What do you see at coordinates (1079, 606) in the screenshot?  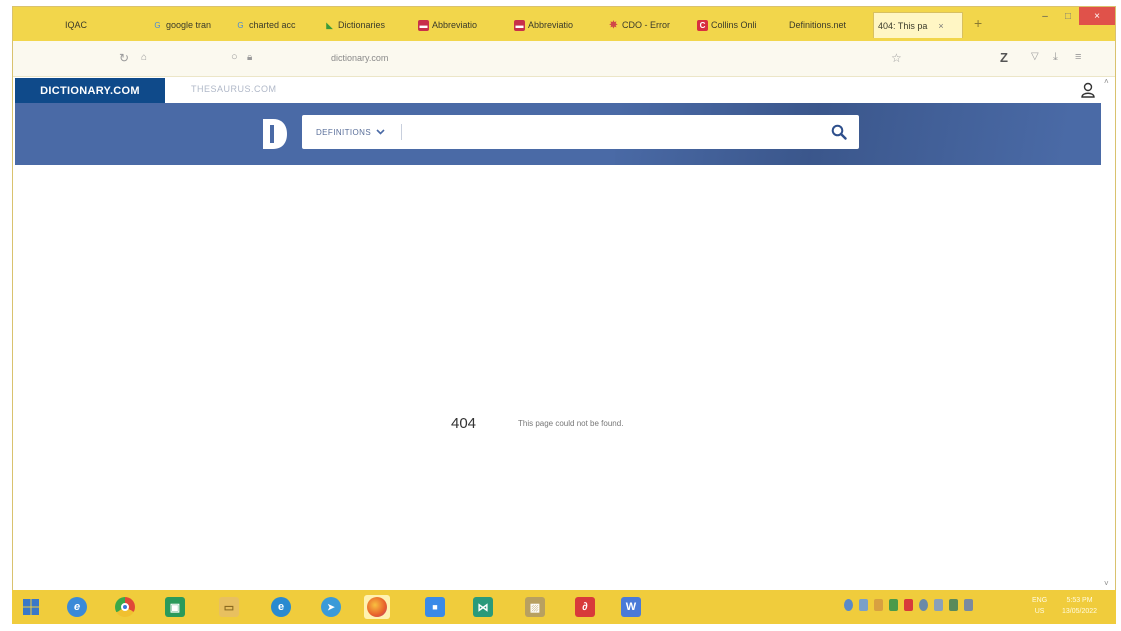 I see `clock: 5:53 PM 13/05/2022` at bounding box center [1079, 606].